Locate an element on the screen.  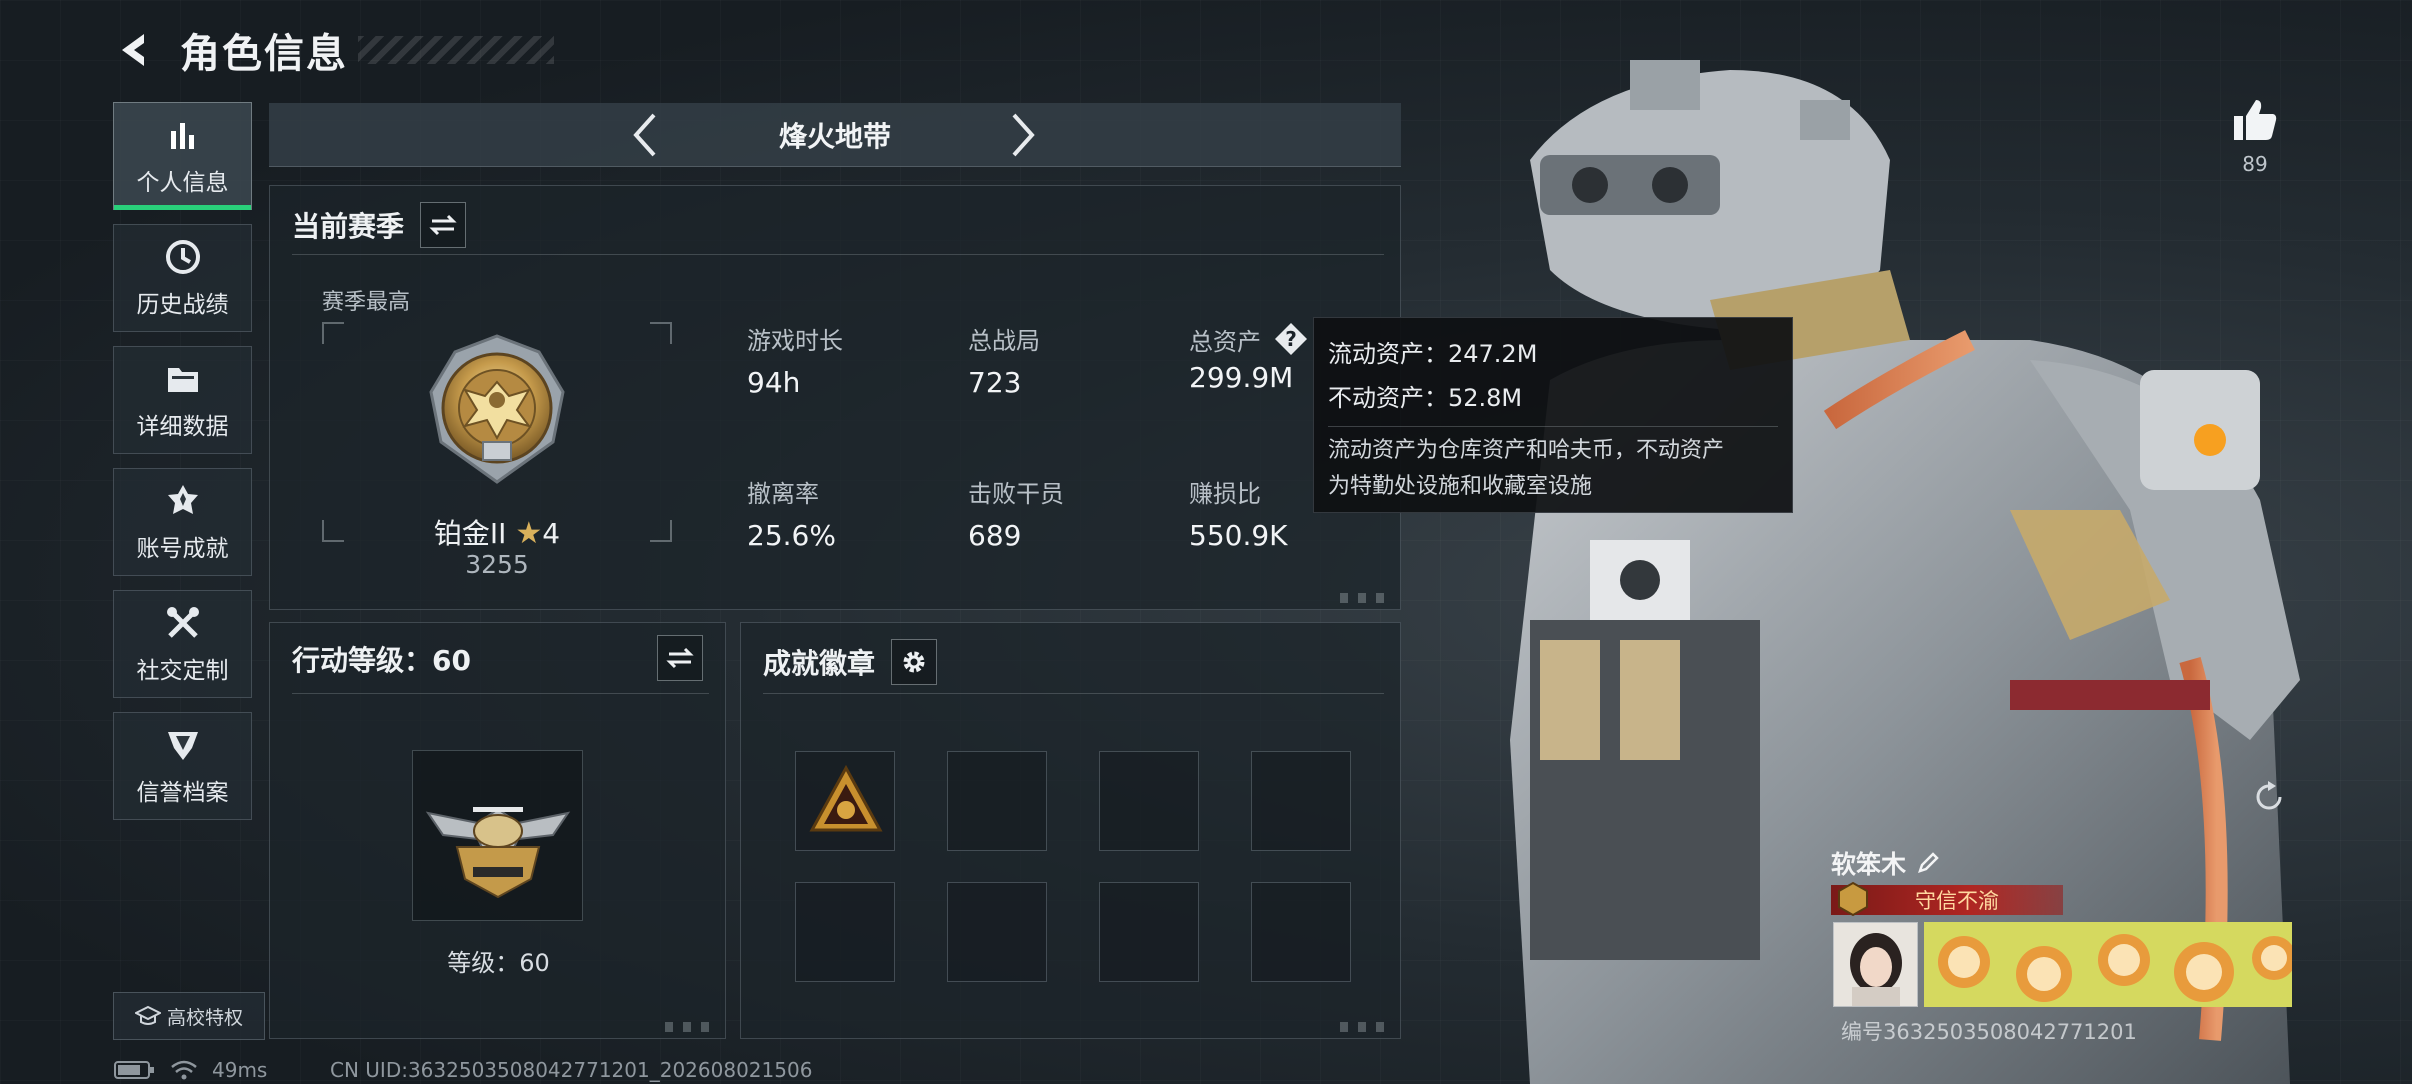
rank-name: 铂金II ★4 is located at coordinates (497, 532).